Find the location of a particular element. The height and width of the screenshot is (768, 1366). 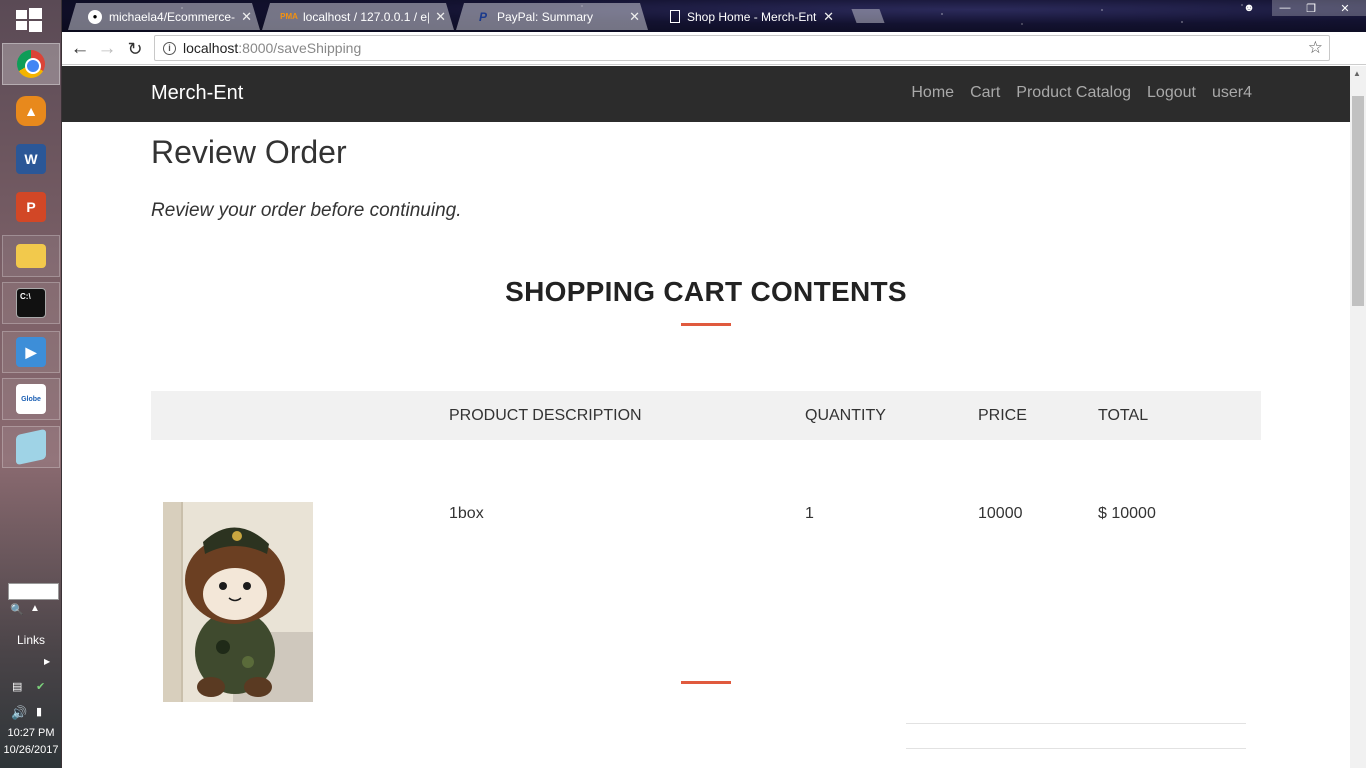

powerpoint-icon: P is located at coordinates (31, 207).